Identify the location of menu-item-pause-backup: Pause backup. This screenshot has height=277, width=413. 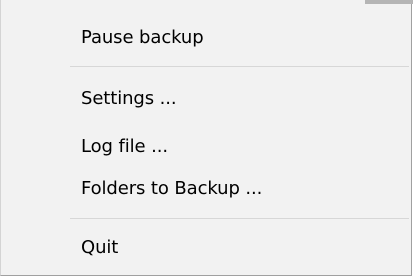
(206, 37).